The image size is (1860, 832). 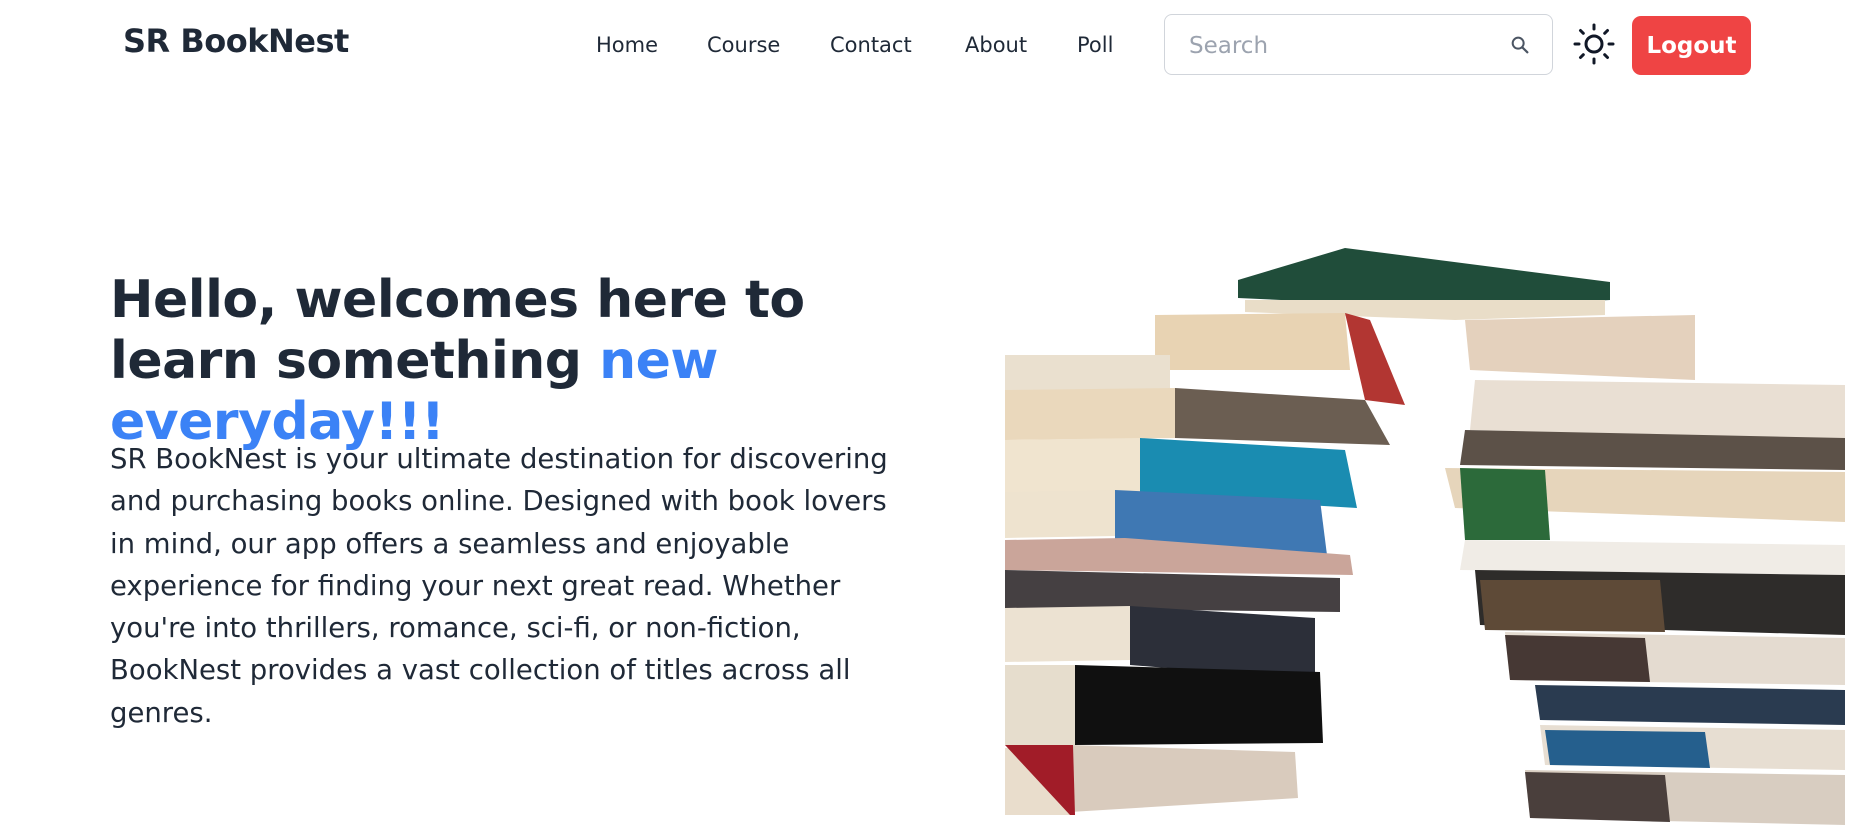 I want to click on search-box, so click(x=1358, y=44).